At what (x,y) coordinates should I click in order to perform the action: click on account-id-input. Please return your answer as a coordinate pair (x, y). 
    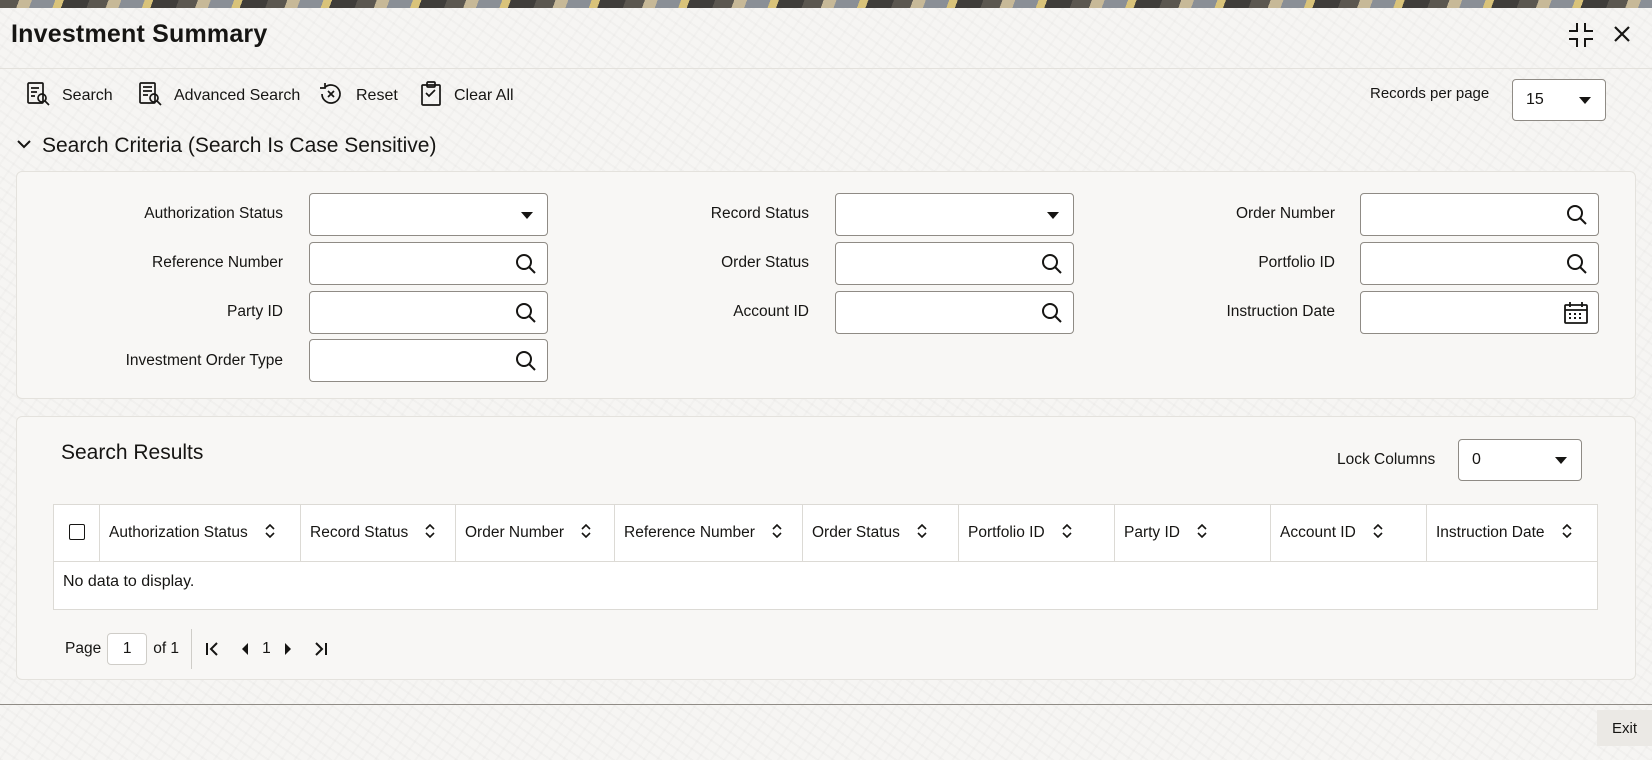
    Looking at the image, I should click on (954, 312).